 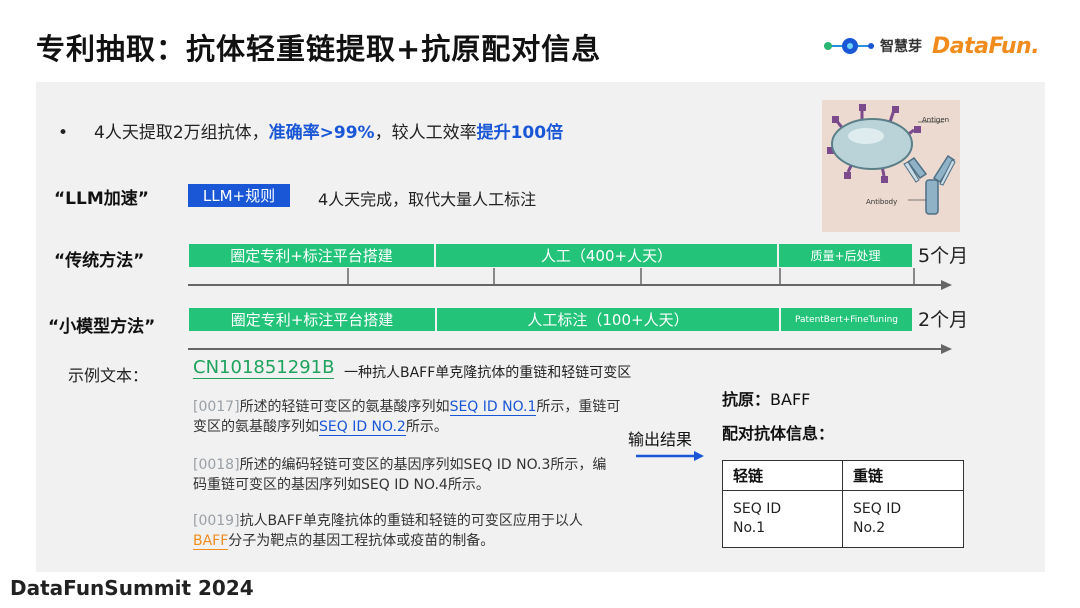 I want to click on paired-antibody-label: 配对抗体信息：, so click(x=778, y=433).